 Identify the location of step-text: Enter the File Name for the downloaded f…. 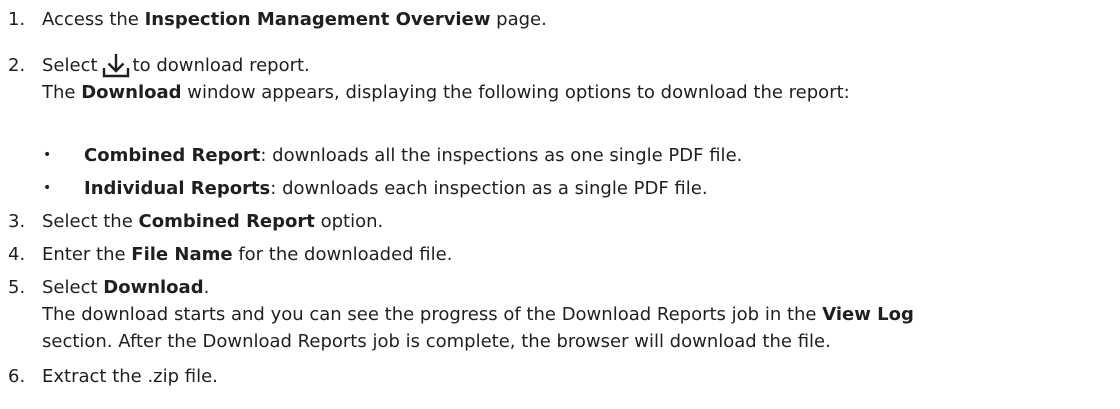
(581, 254).